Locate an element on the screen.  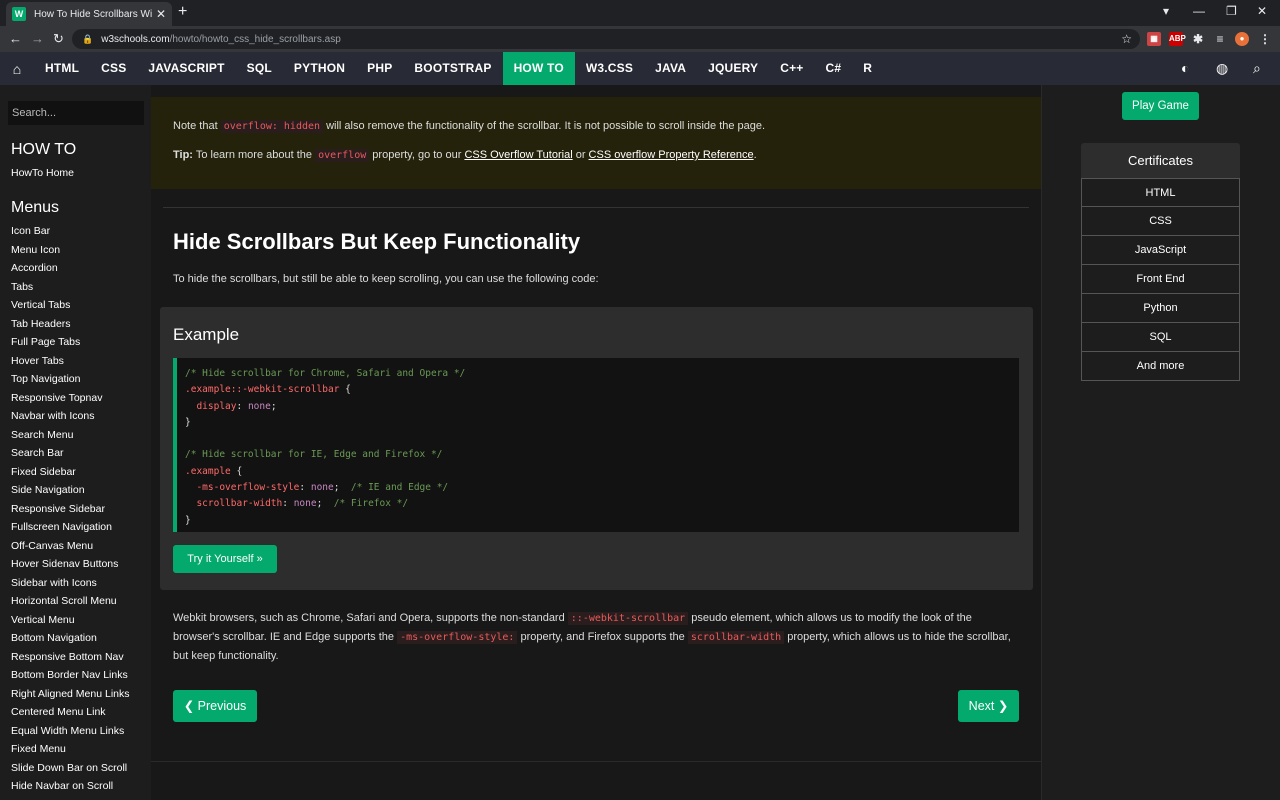
sidebar-link: Navbar with Icons is located at coordinates (52, 416).